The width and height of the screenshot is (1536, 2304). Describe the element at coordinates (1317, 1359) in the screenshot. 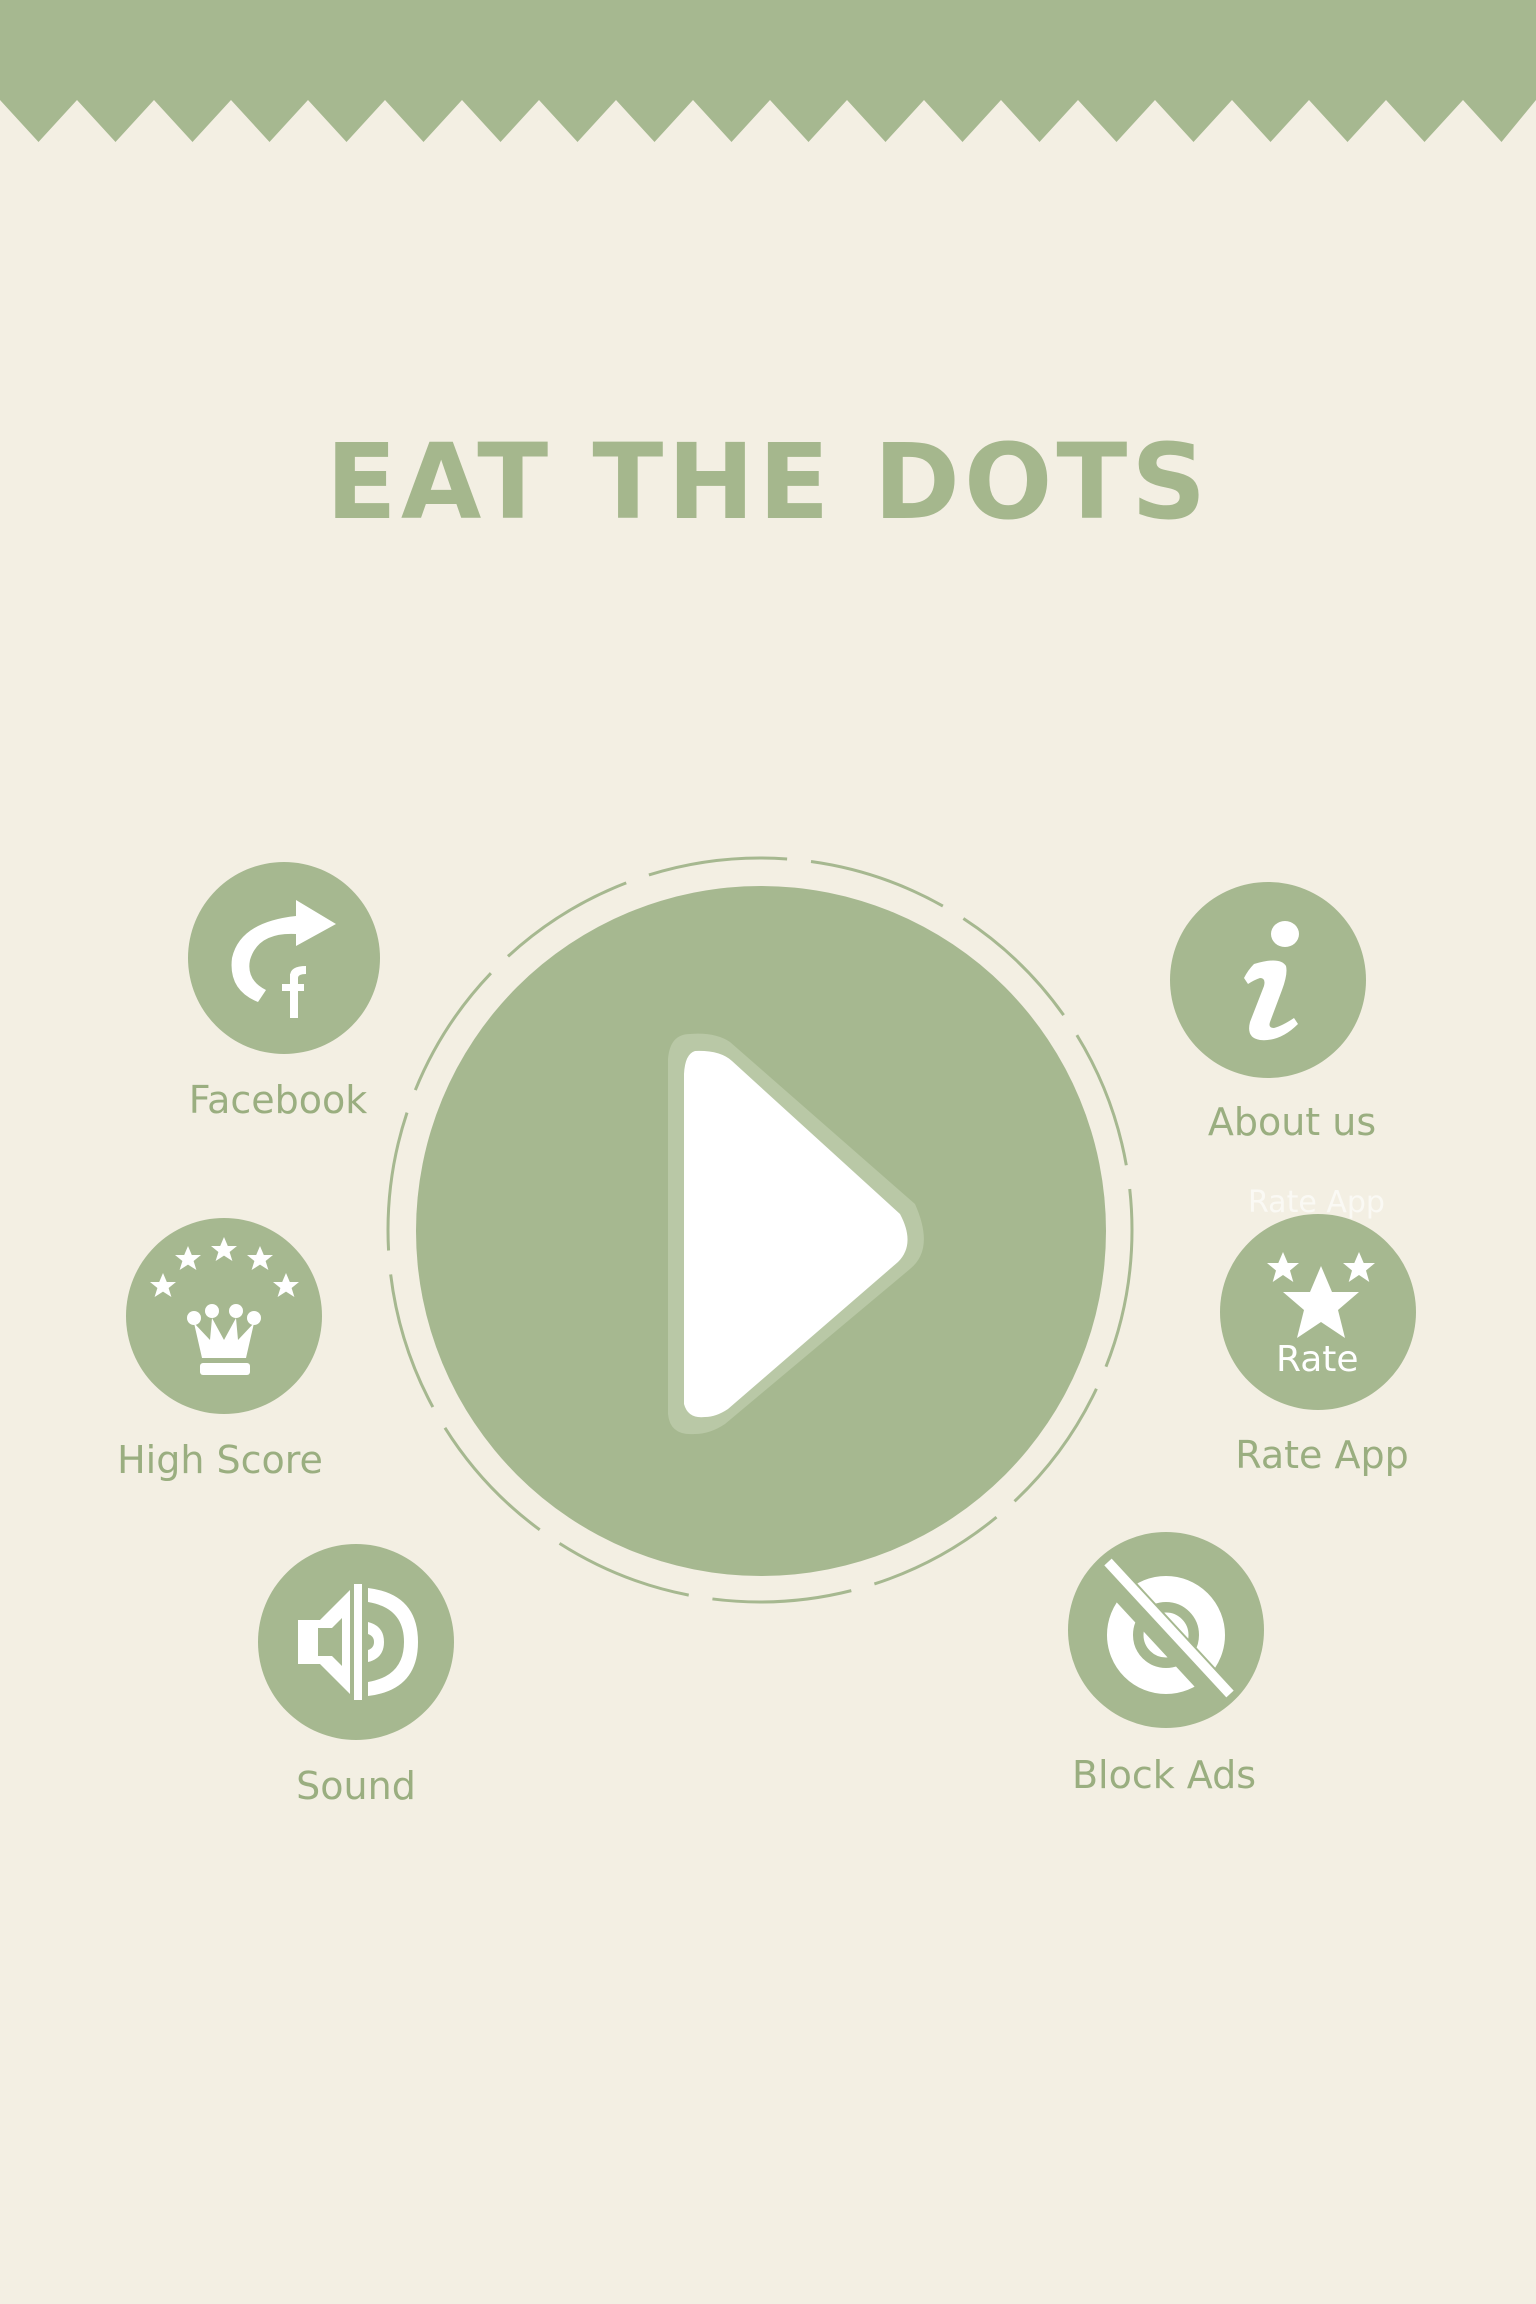

I see `rate-icon-text: Rate` at that location.